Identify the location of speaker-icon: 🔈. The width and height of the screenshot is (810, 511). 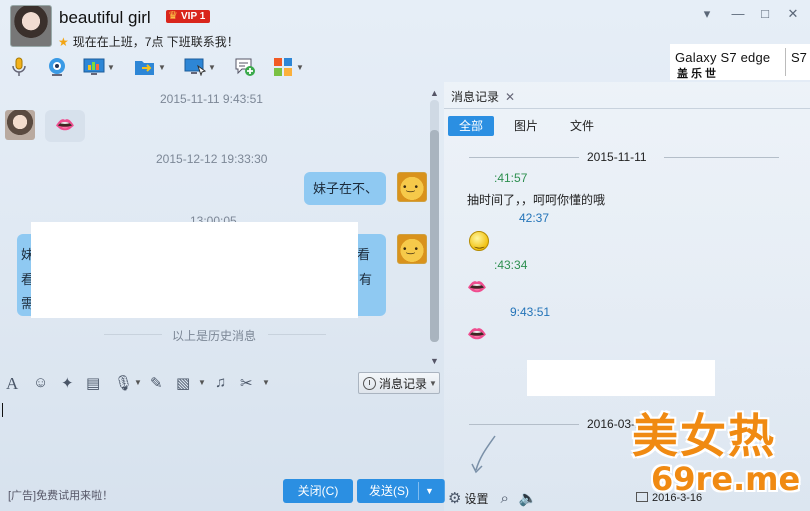
(528, 498).